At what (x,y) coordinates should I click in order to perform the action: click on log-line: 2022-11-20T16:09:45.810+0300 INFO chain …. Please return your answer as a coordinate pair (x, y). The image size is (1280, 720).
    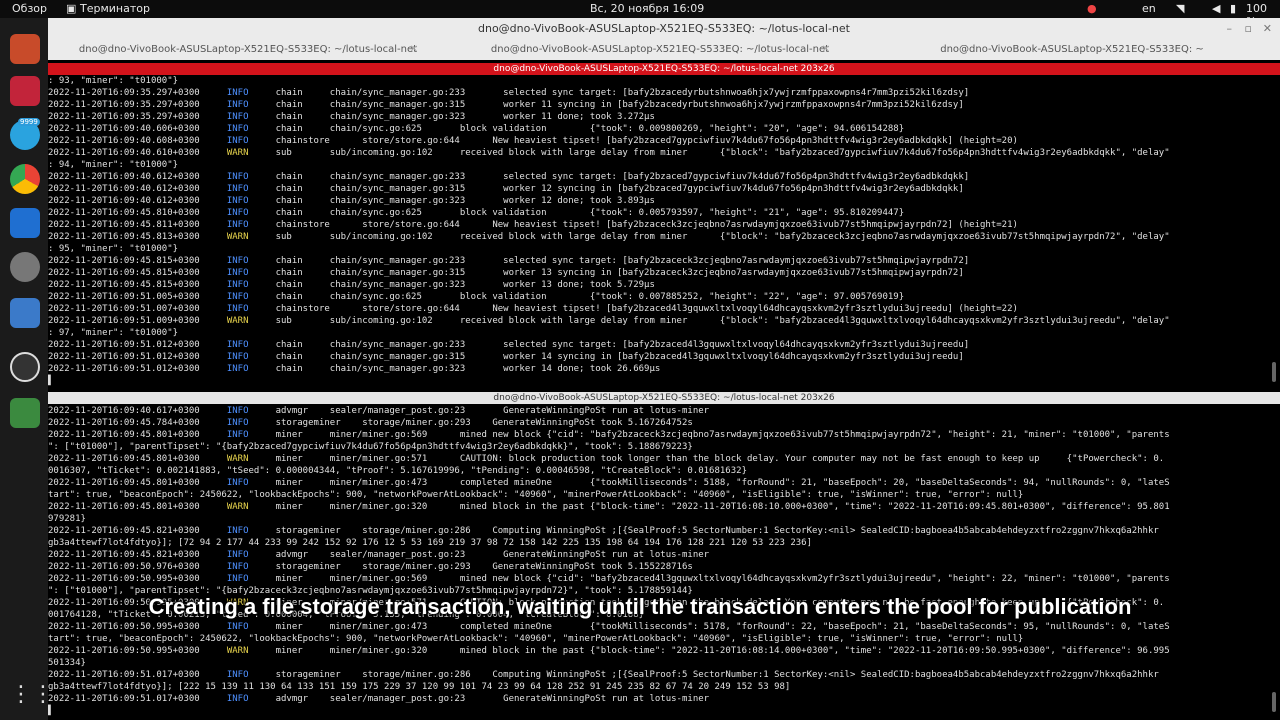
    Looking at the image, I should click on (659, 213).